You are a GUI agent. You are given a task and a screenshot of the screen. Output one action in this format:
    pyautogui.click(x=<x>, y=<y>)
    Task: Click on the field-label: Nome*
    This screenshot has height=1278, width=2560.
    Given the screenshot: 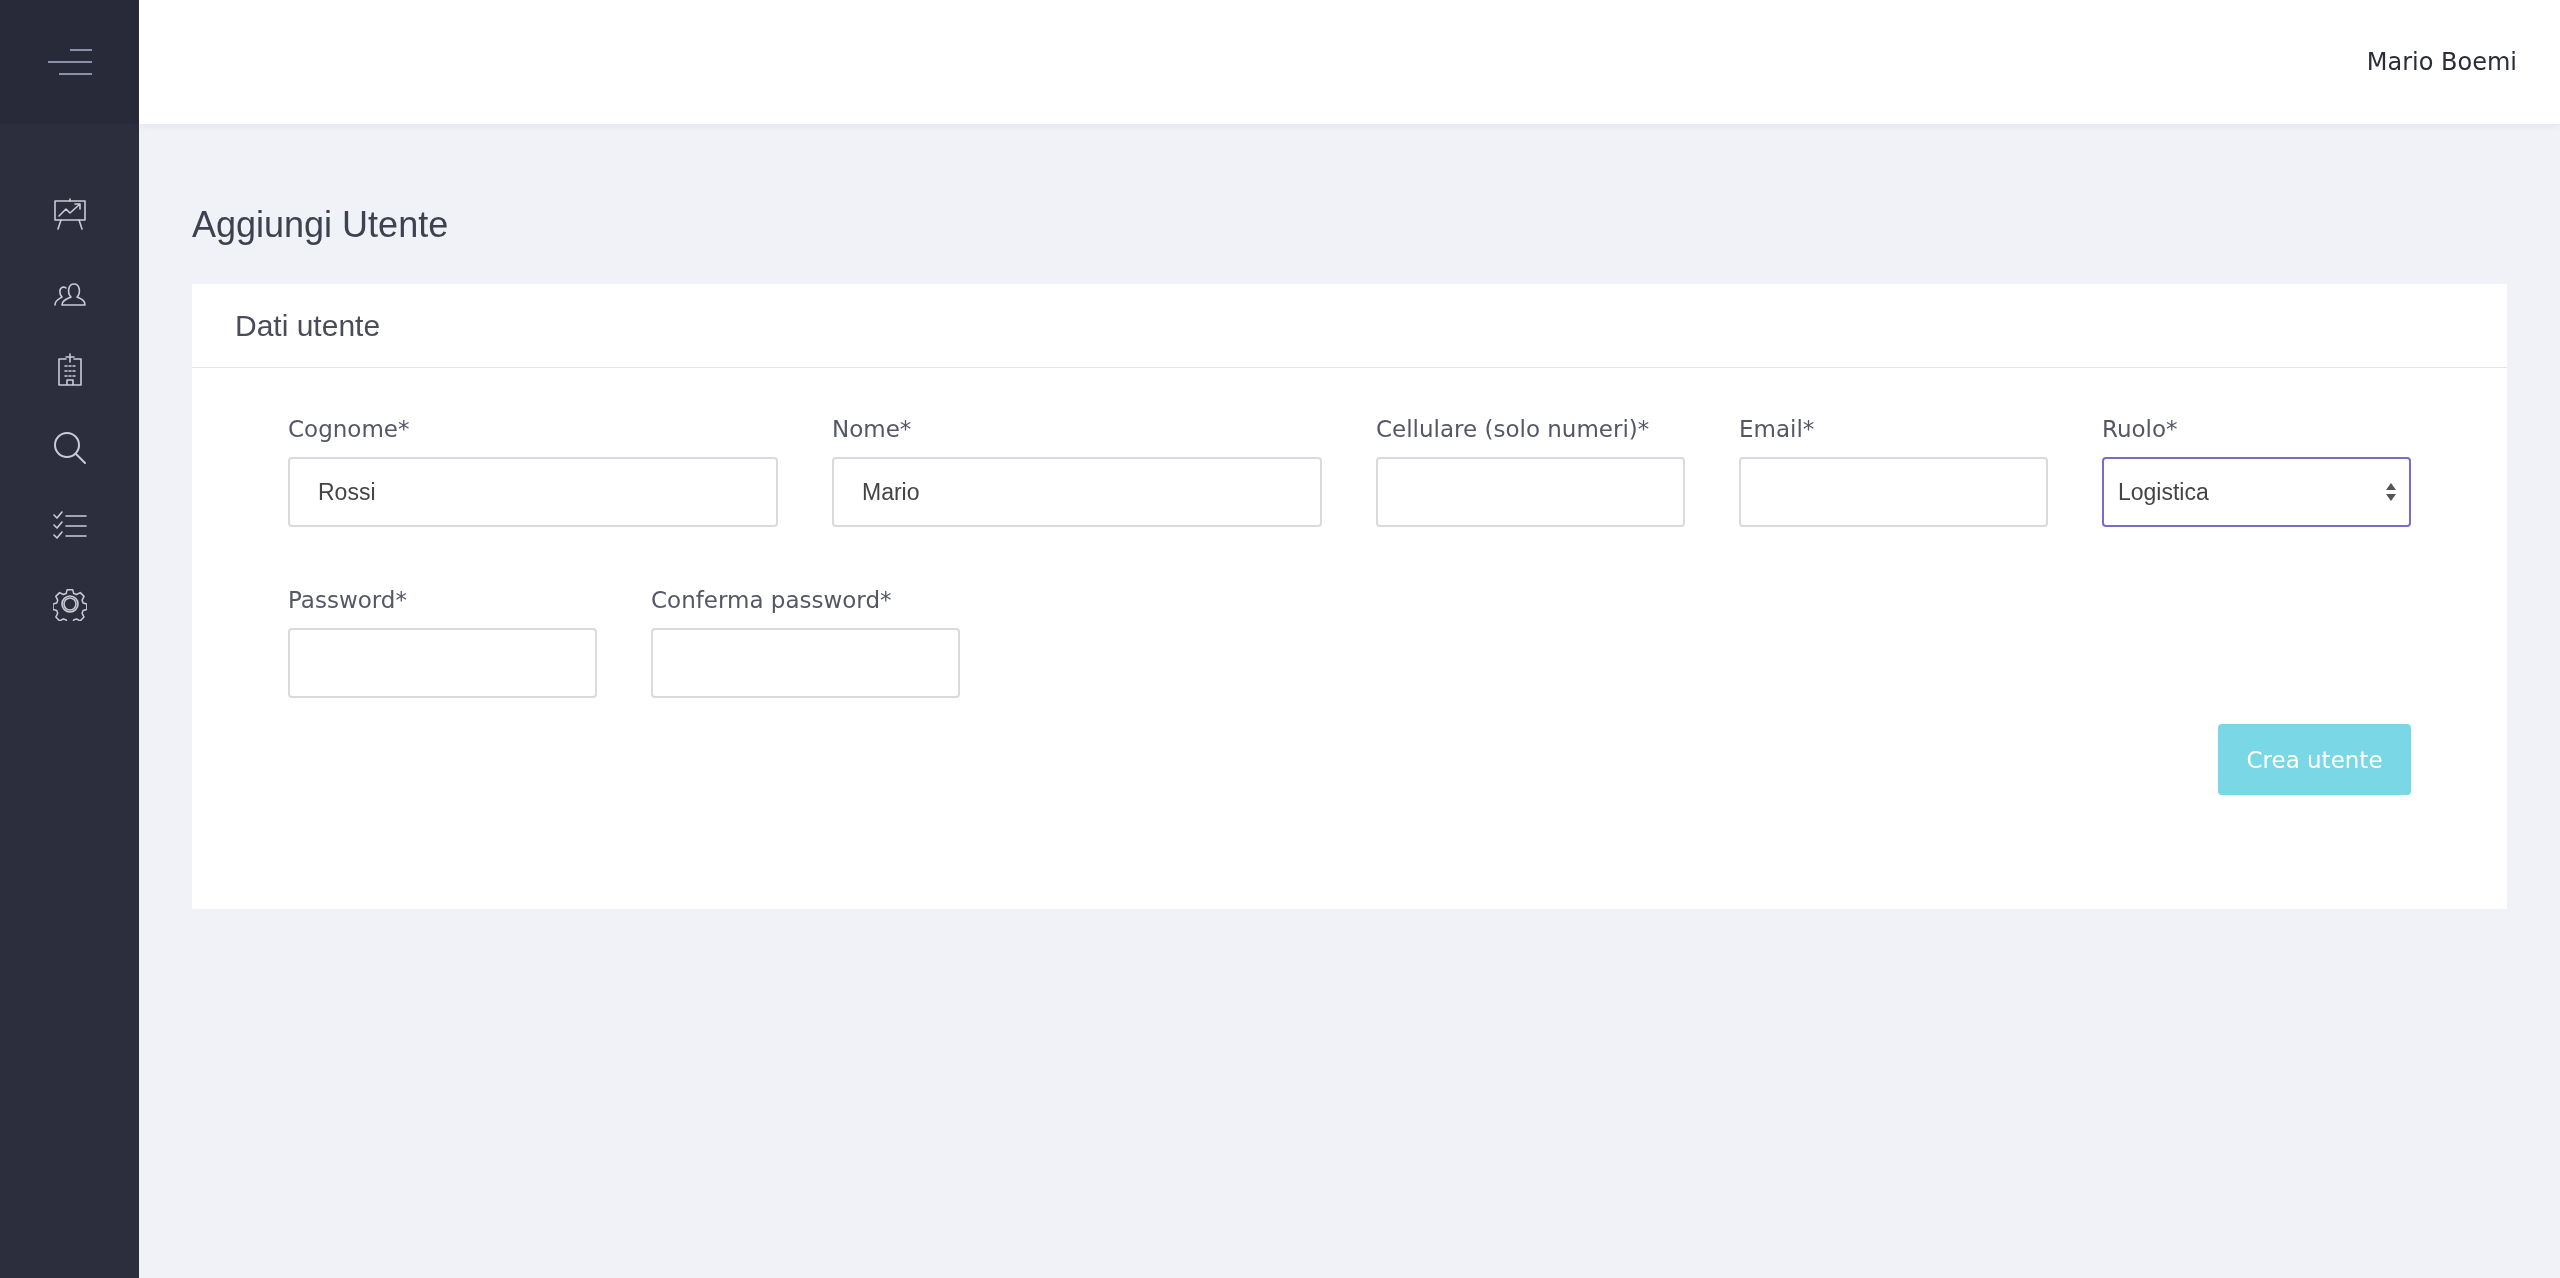 What is the action you would take?
    pyautogui.click(x=872, y=429)
    